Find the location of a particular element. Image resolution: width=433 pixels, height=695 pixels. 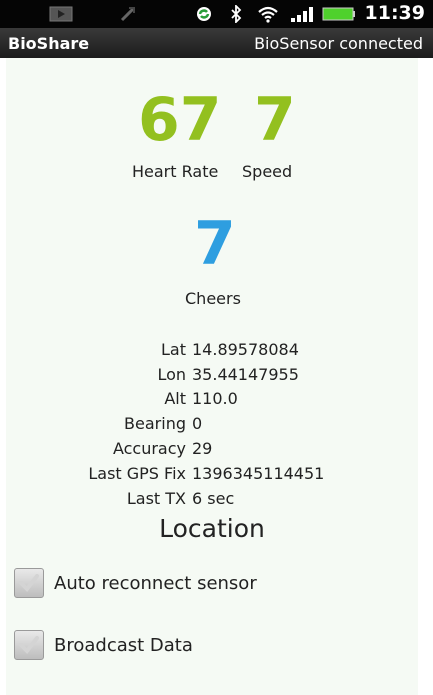

battery-icon is located at coordinates (339, 14).